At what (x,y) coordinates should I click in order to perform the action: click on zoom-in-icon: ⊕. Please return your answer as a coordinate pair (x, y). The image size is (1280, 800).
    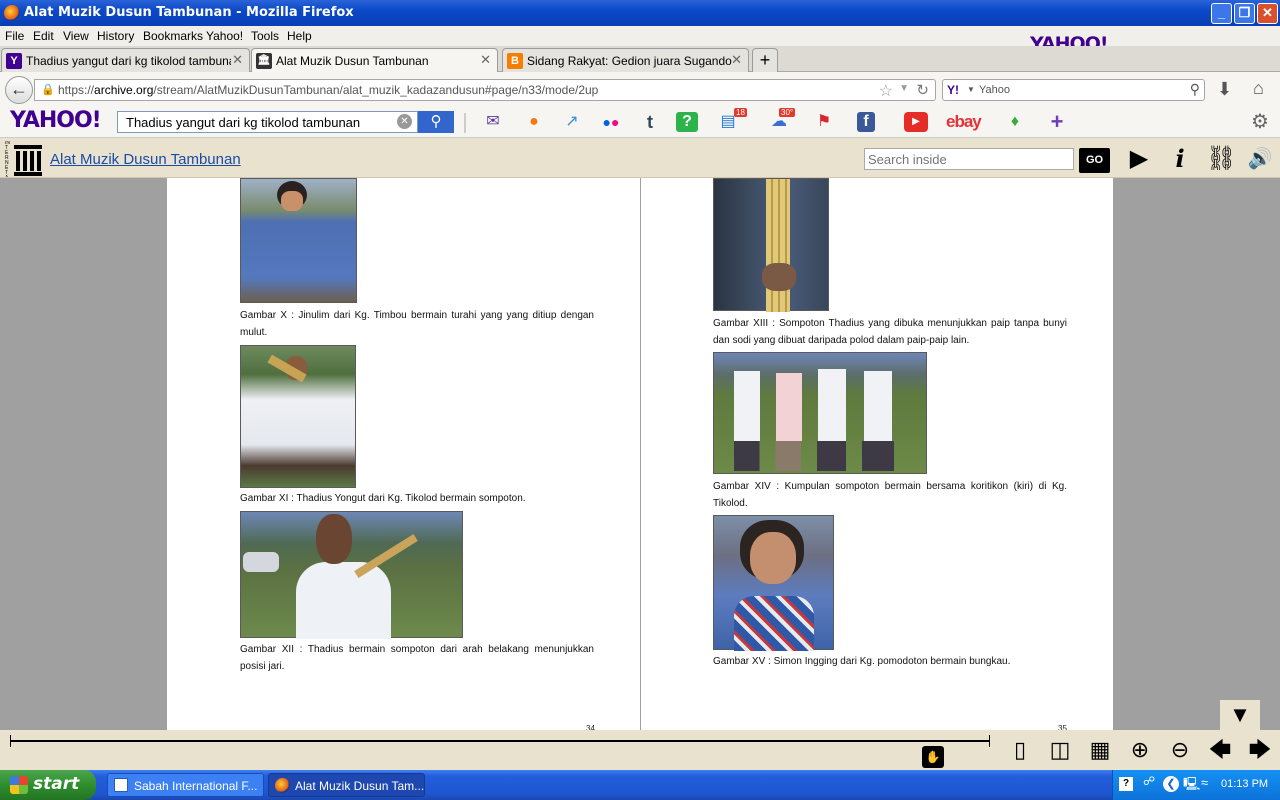
    Looking at the image, I should click on (1140, 750).